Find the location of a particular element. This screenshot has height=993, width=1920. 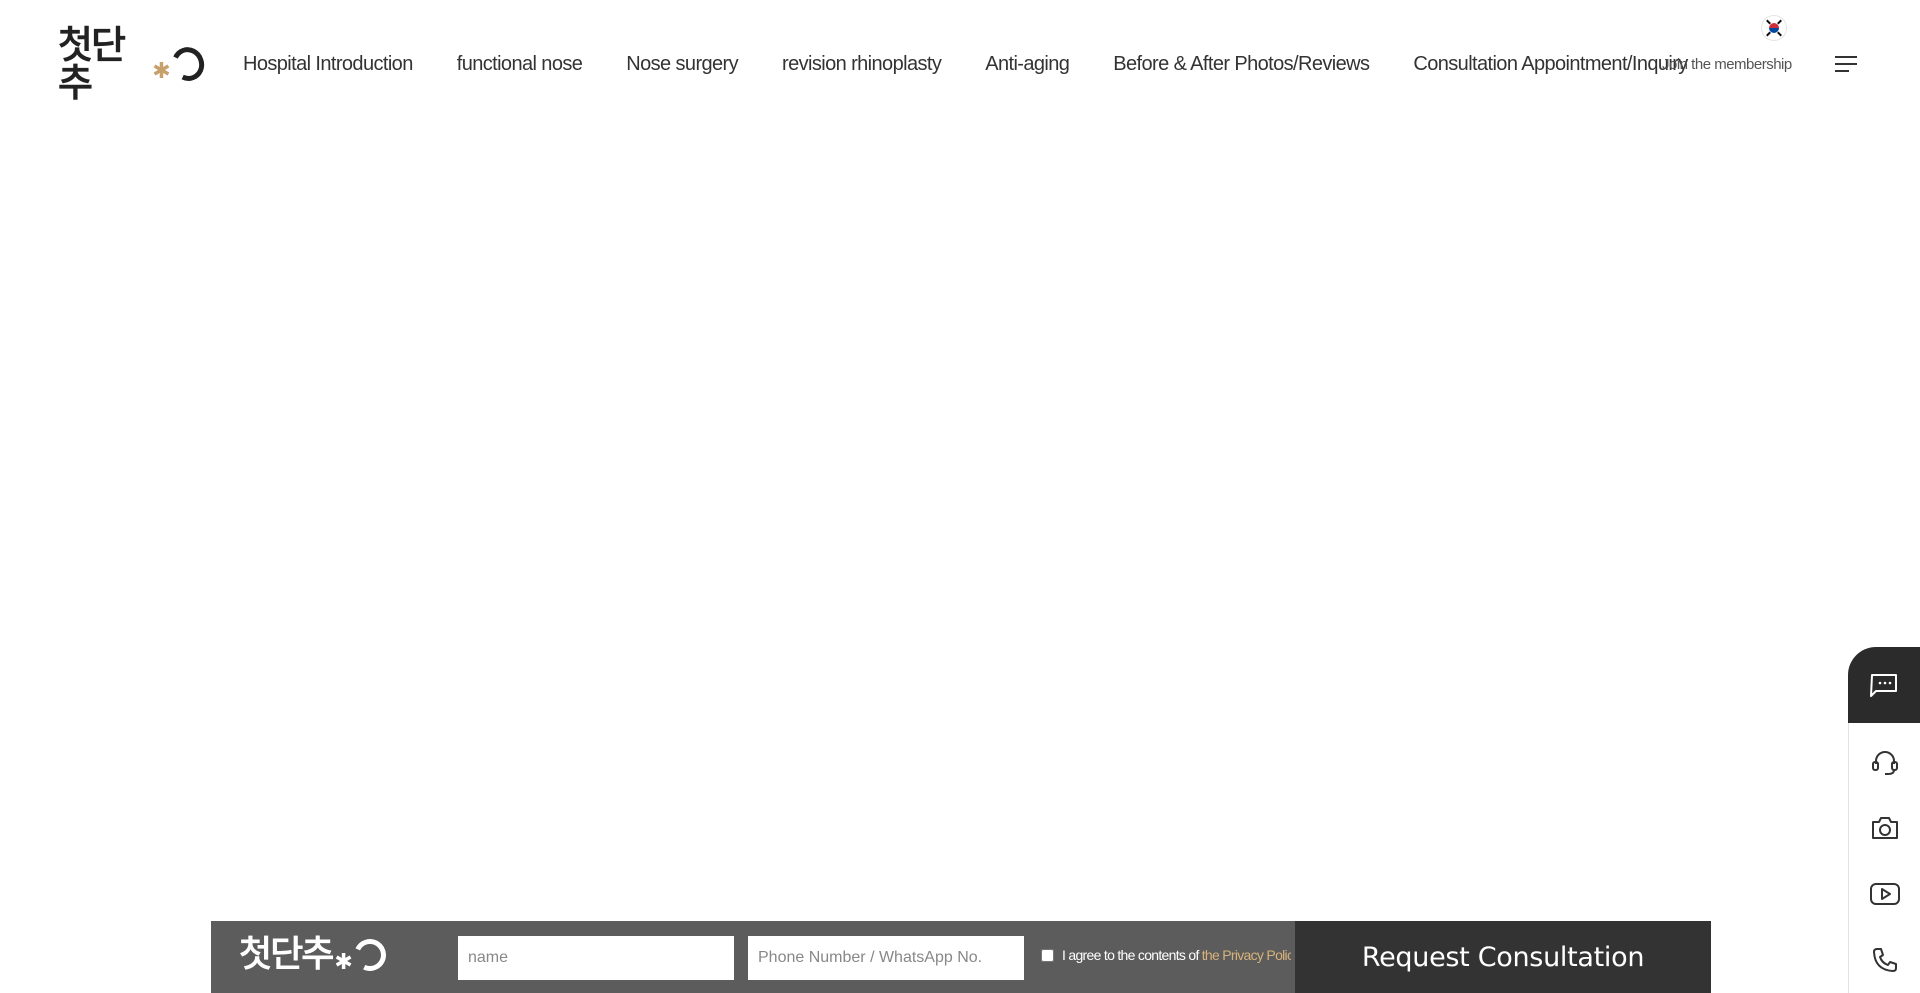

privacy-policy-link: the Privacy Policy is located at coordinates (1246, 955).